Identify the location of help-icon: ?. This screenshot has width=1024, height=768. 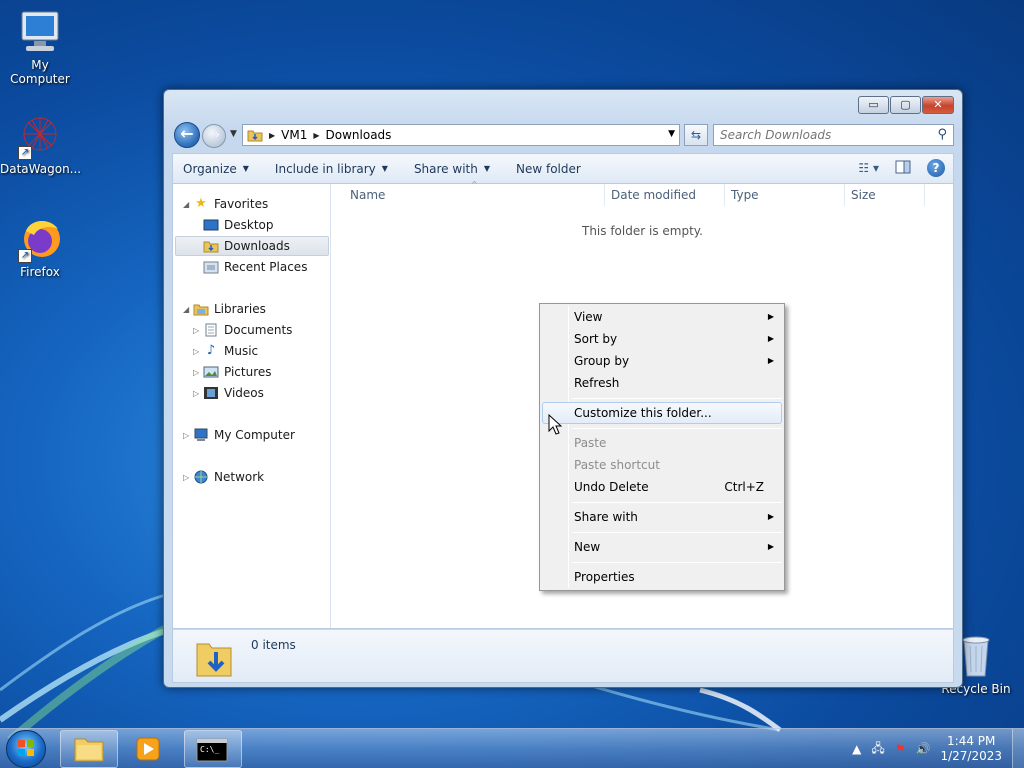
(936, 168).